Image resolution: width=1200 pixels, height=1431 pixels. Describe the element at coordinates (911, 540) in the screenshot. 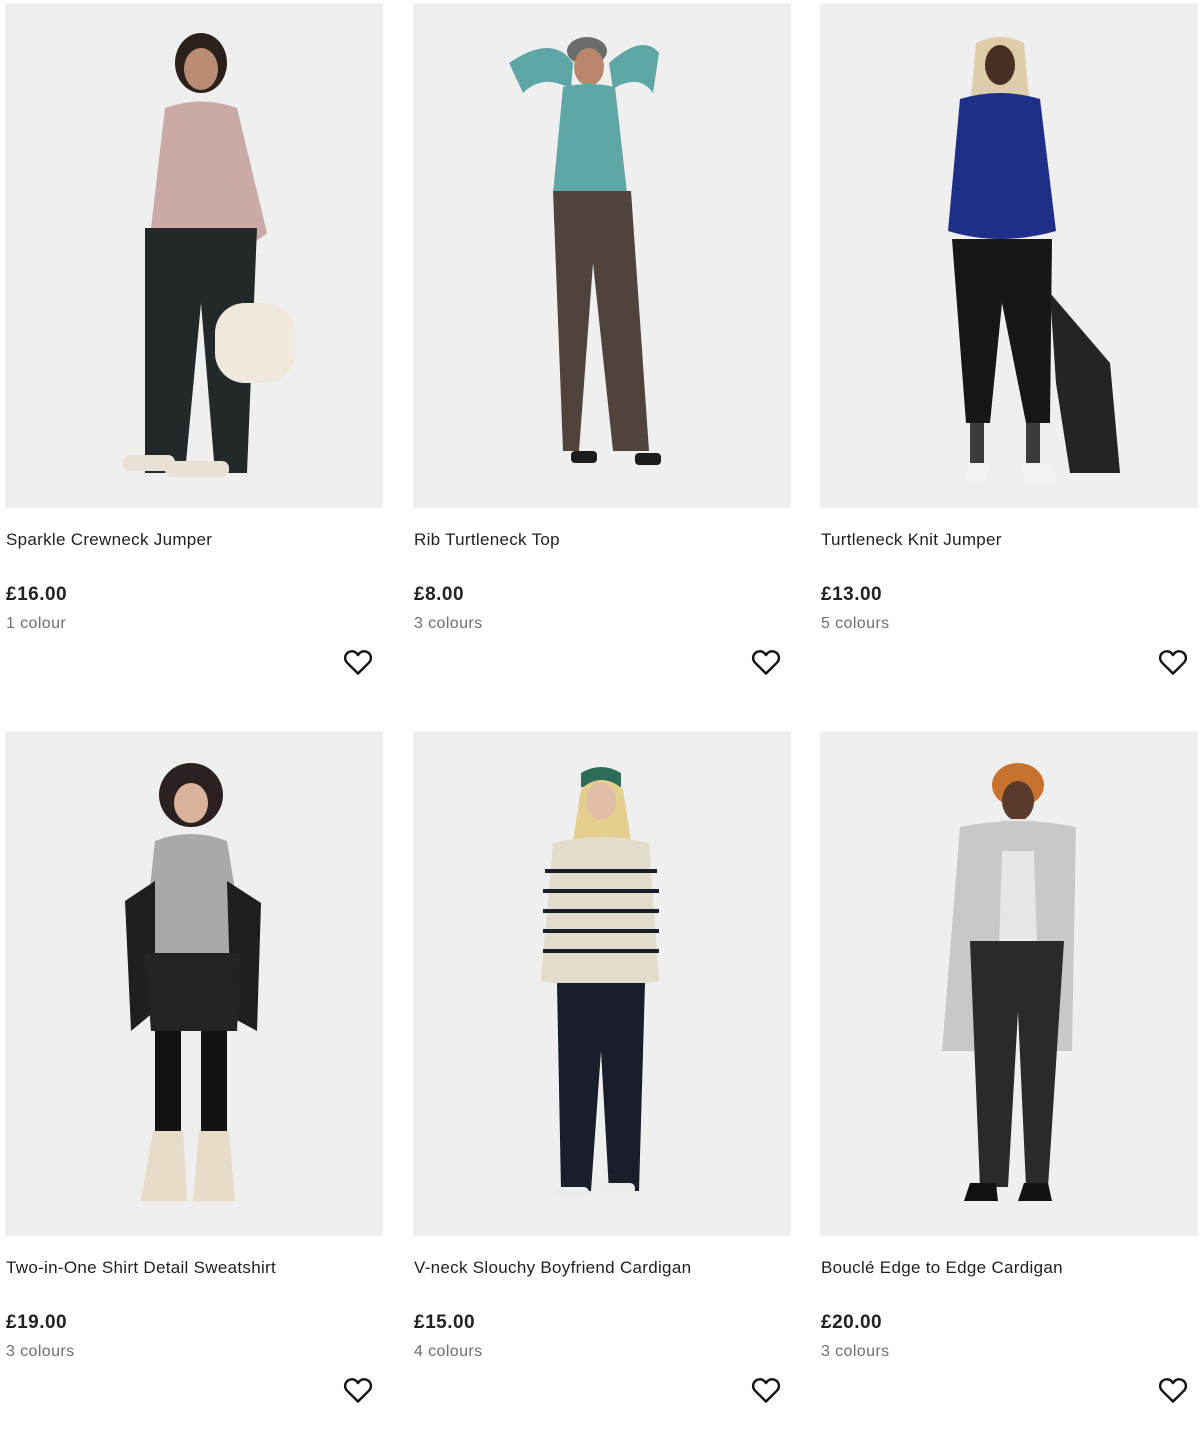

I see `product-name: Turtleneck Knit Jumper` at that location.